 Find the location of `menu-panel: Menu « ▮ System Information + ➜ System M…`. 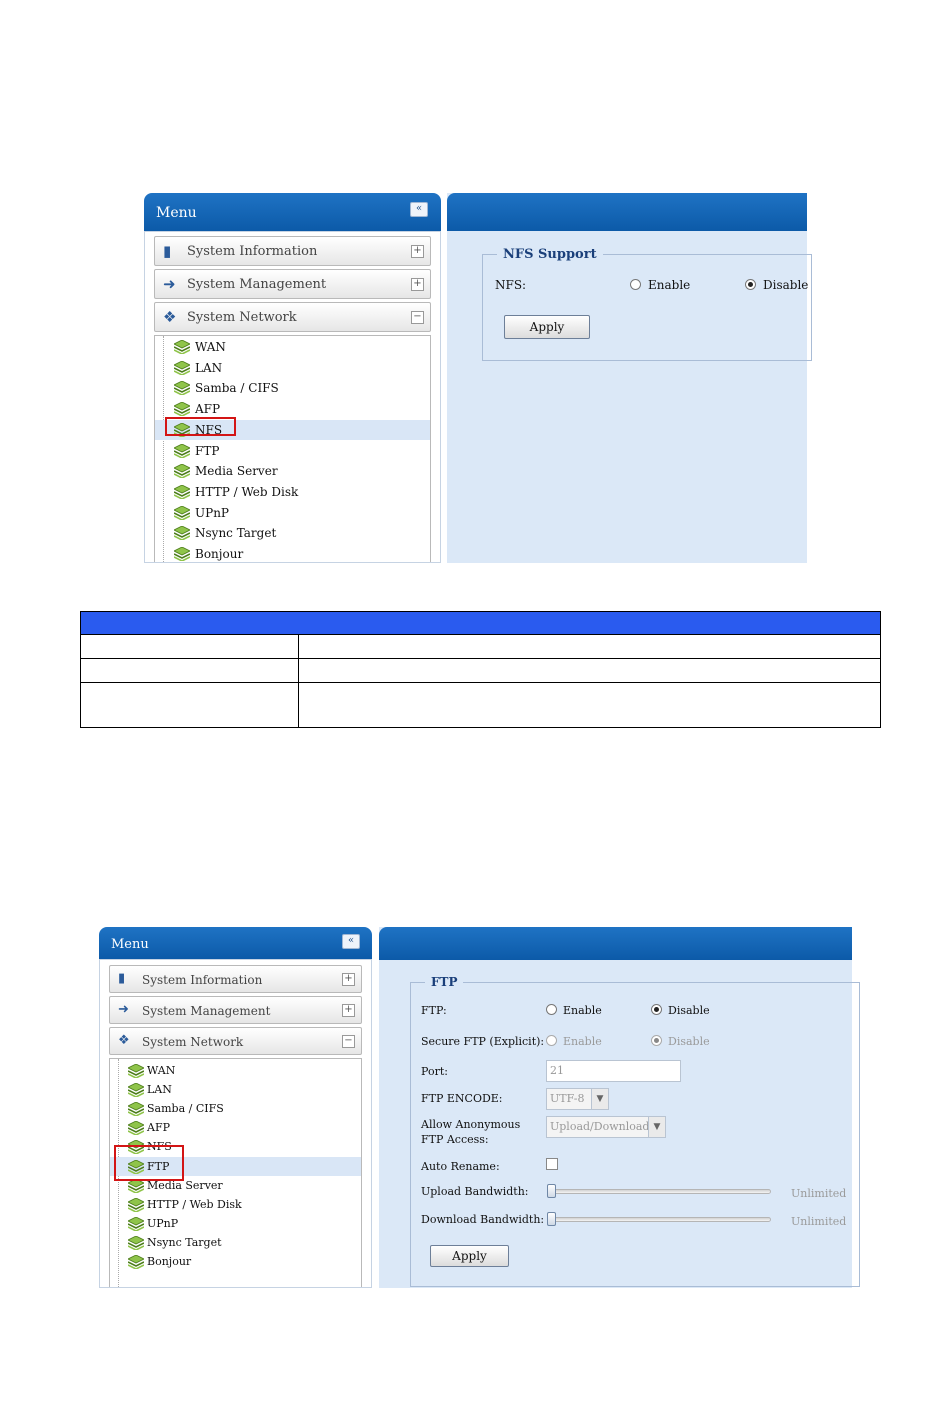

menu-panel: Menu « ▮ System Information + ➜ System M… is located at coordinates (235, 1107).